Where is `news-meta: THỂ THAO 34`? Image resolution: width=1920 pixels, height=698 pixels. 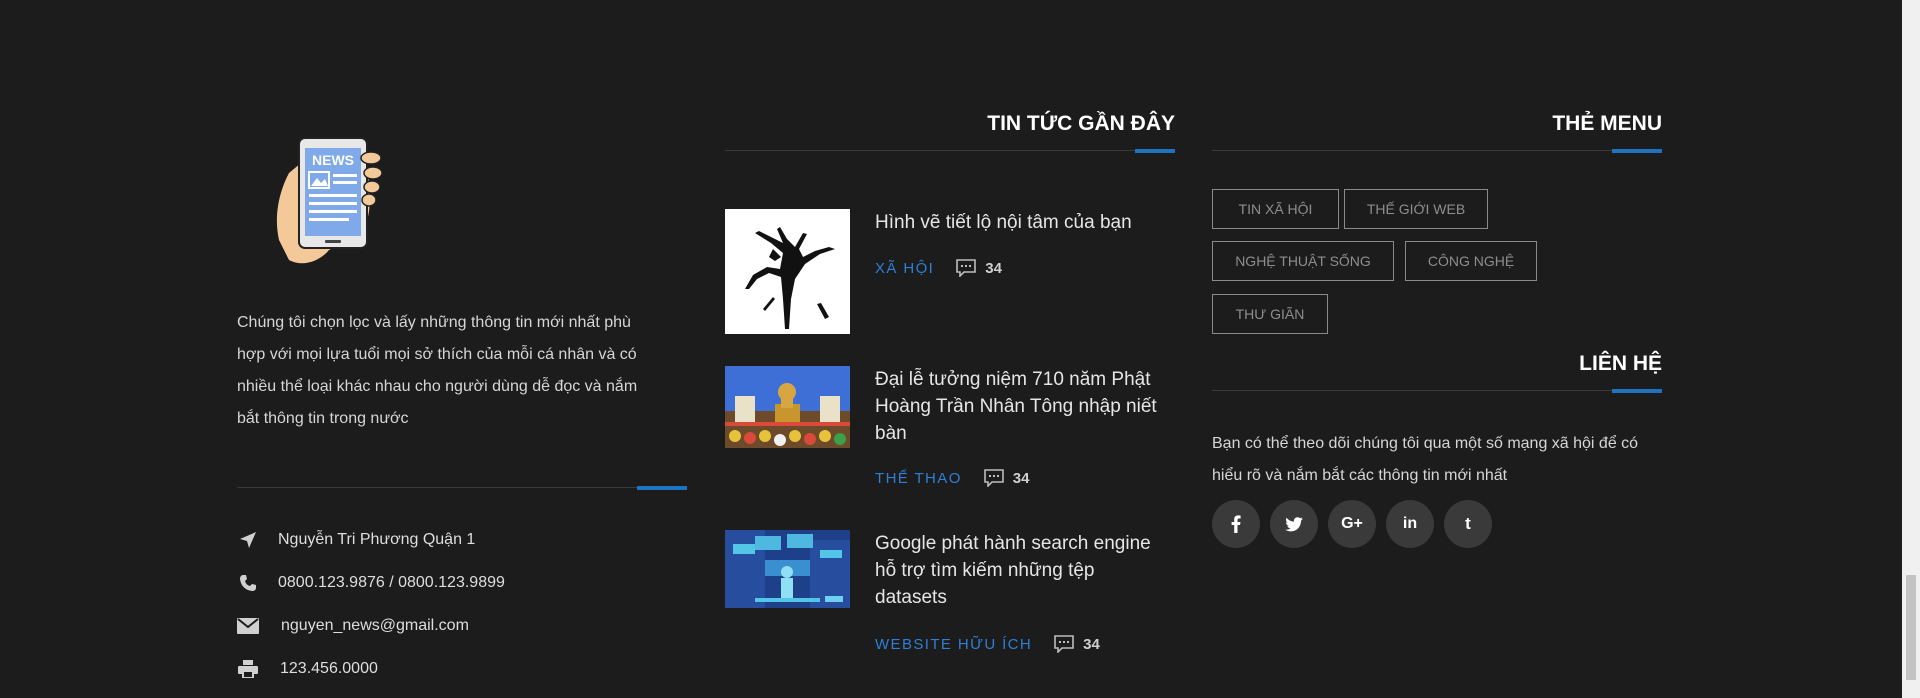 news-meta: THỂ THAO 34 is located at coordinates (952, 478).